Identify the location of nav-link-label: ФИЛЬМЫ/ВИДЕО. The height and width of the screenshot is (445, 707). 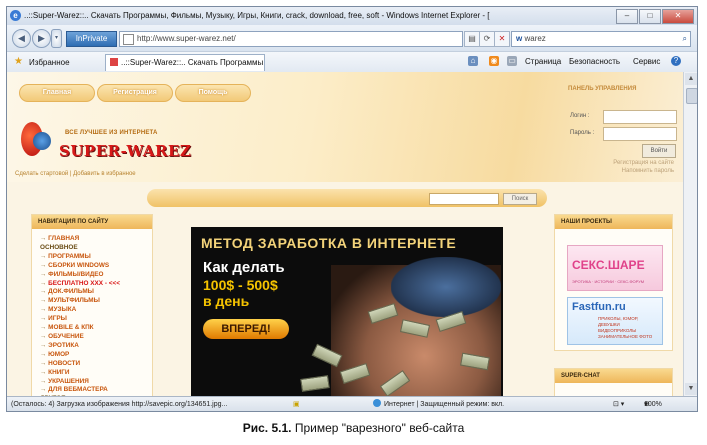
(76, 274).